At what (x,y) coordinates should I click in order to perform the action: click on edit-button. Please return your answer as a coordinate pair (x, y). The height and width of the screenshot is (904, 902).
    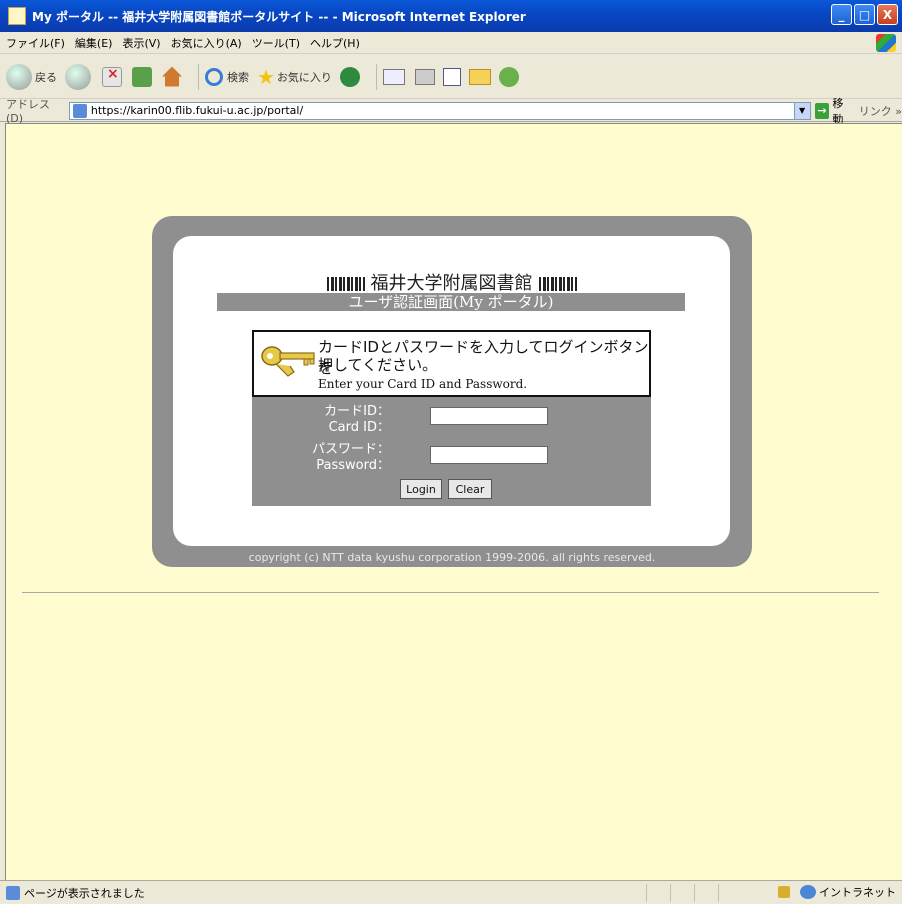
    Looking at the image, I should click on (451, 76).